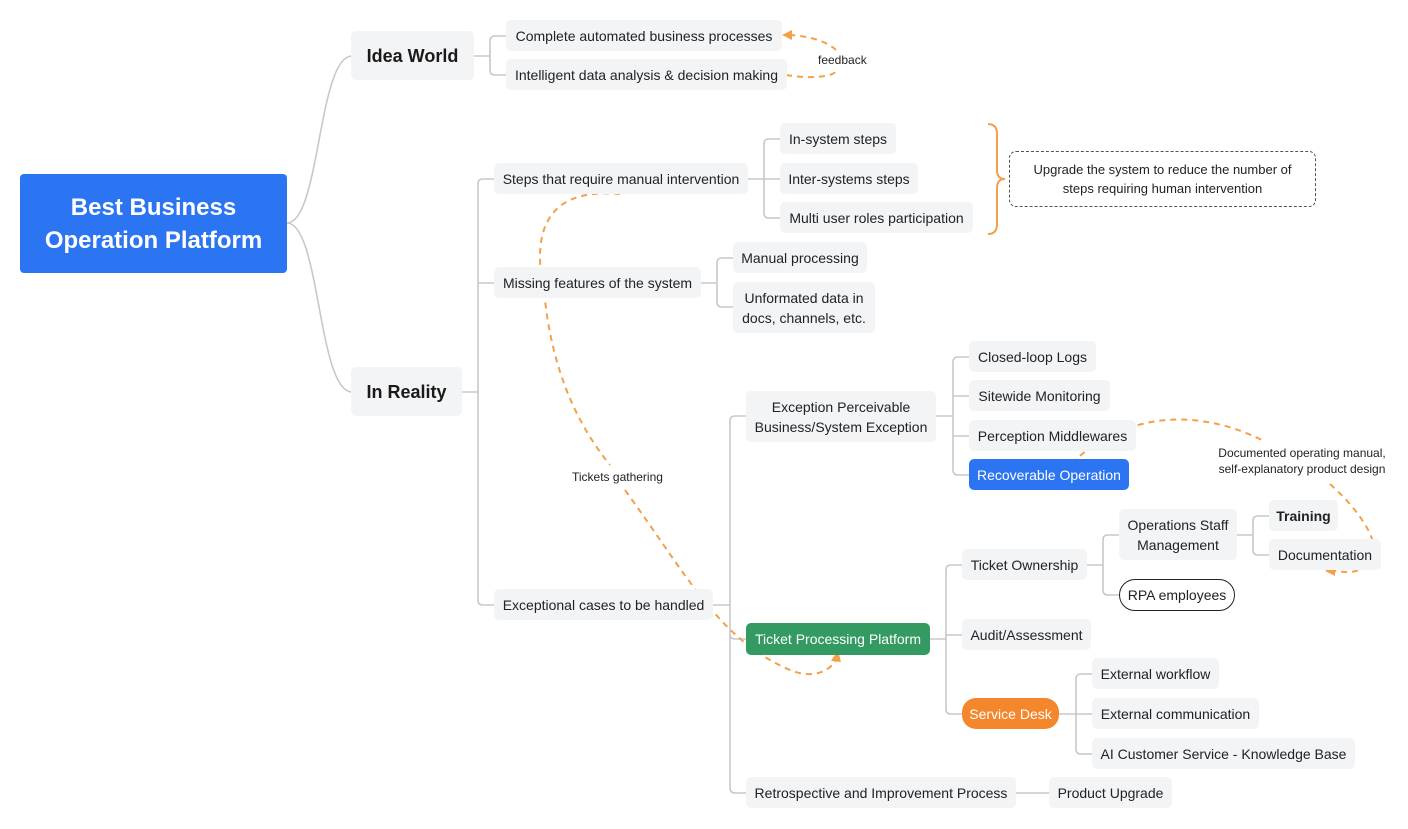  I want to click on node-label: AI Customer Service - Knowledge Base, so click(1223, 753).